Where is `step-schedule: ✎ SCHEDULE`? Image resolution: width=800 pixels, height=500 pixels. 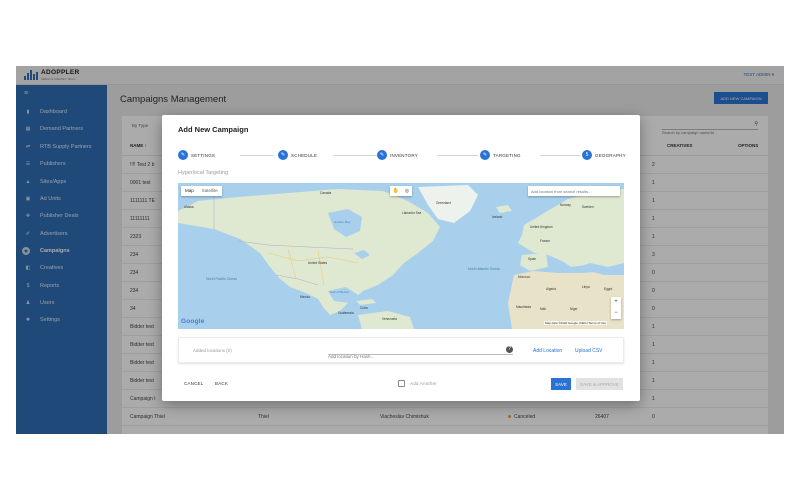
step-schedule: ✎ SCHEDULE is located at coordinates (297, 155).